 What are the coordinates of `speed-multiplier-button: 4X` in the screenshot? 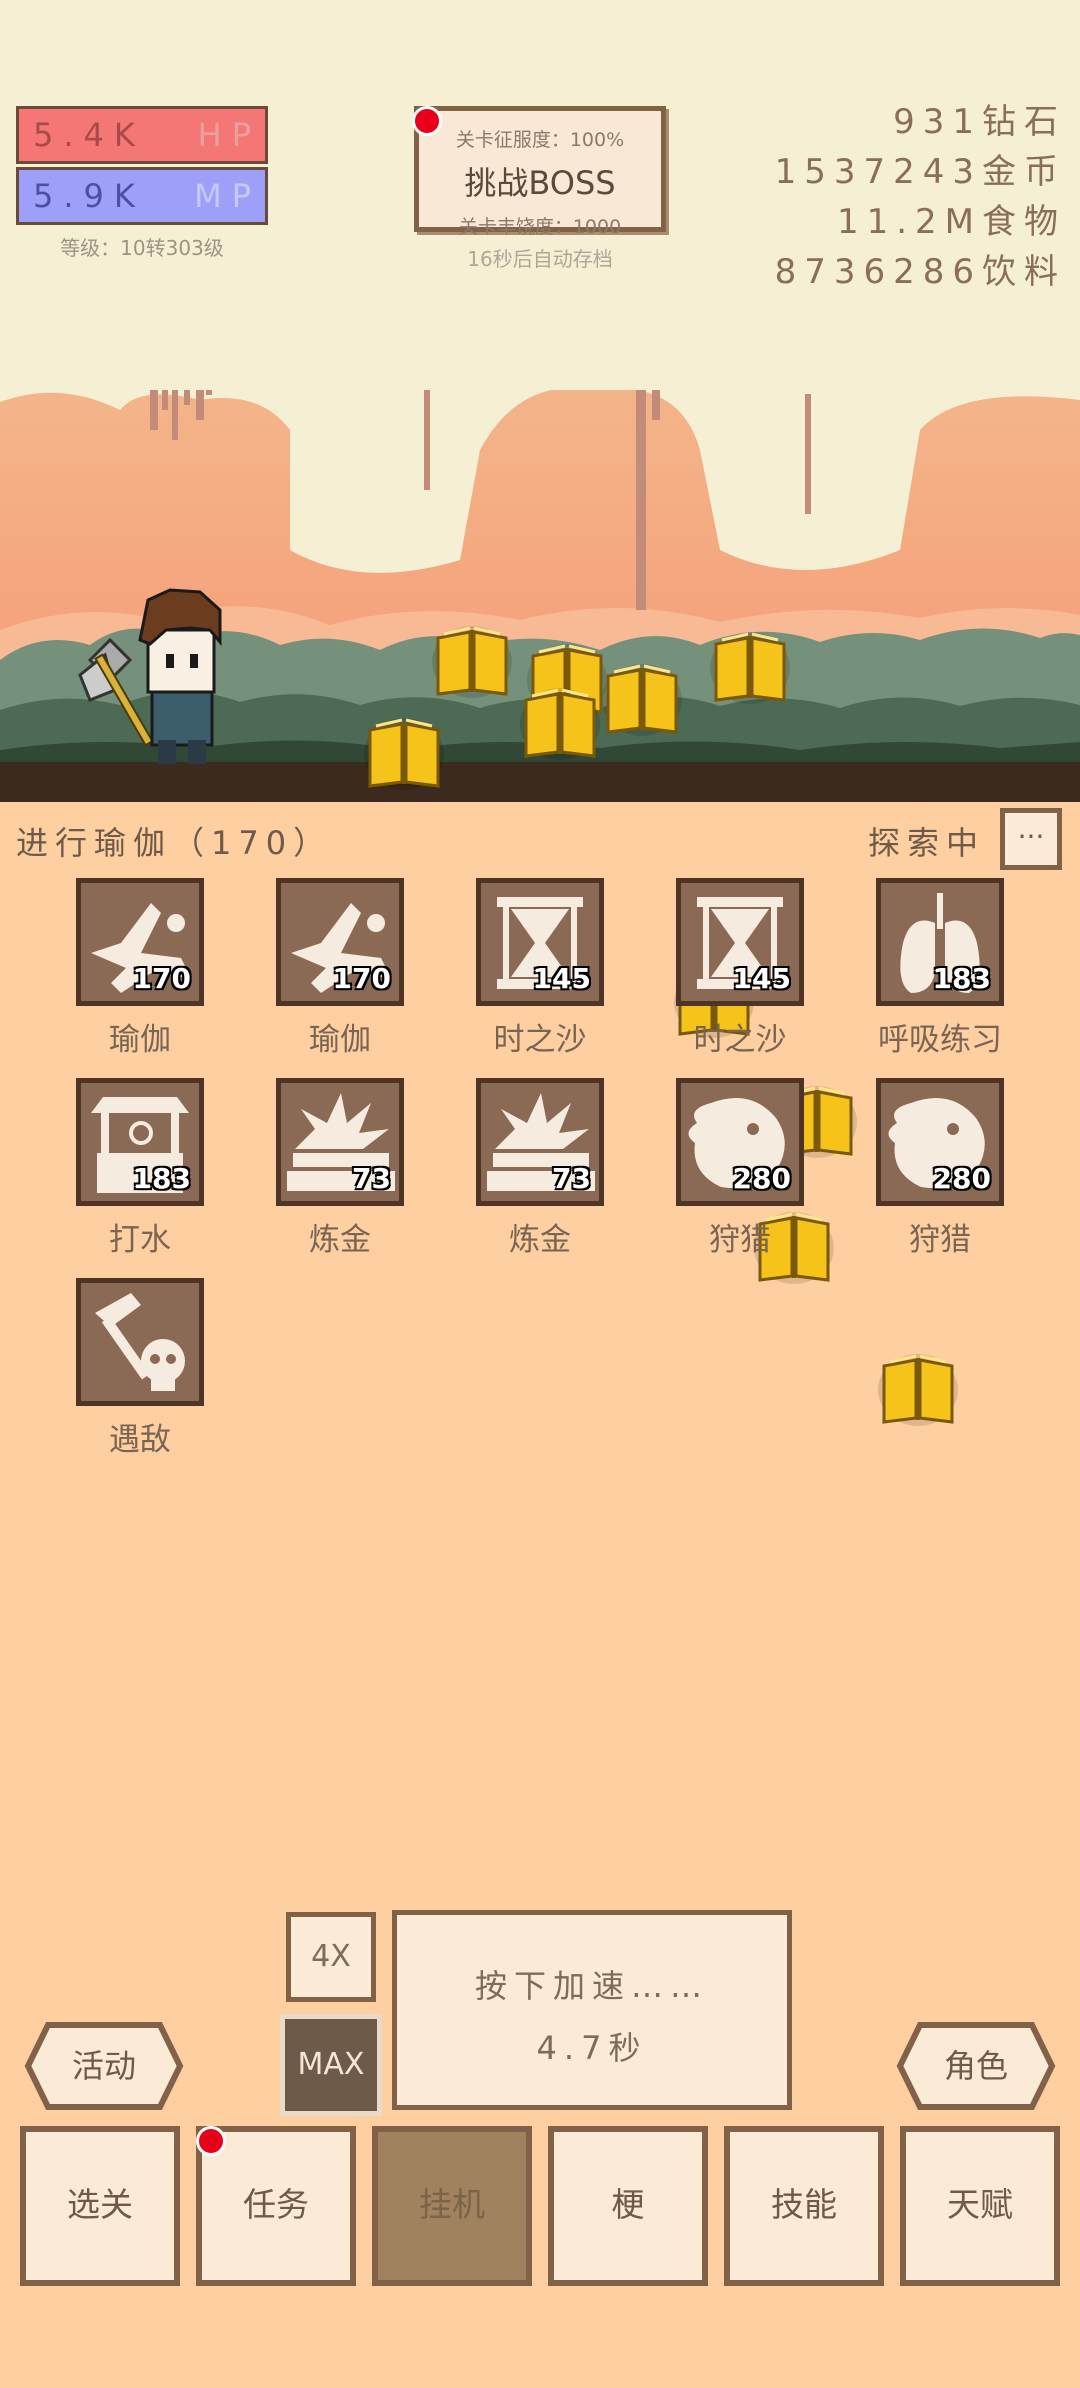 It's located at (331, 1957).